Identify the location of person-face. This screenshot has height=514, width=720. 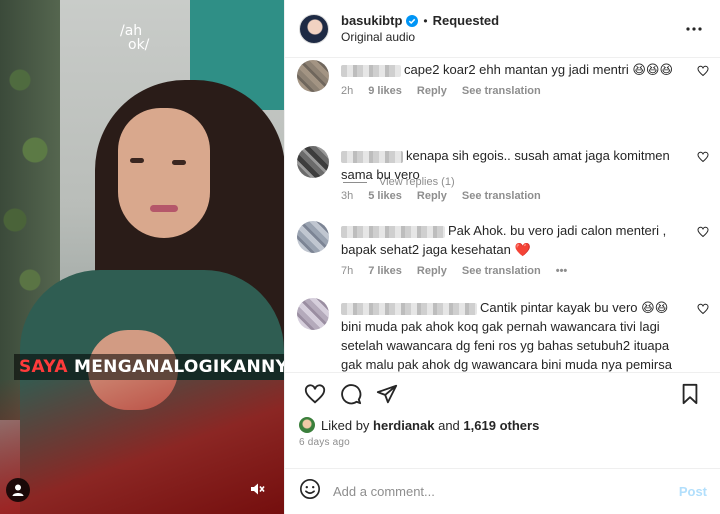
(164, 173).